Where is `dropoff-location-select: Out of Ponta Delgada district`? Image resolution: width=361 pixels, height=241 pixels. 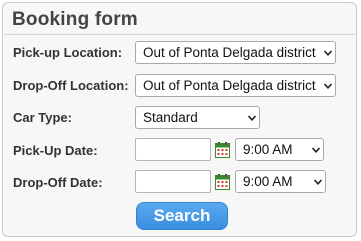
dropoff-location-select: Out of Ponta Delgada district is located at coordinates (235, 85).